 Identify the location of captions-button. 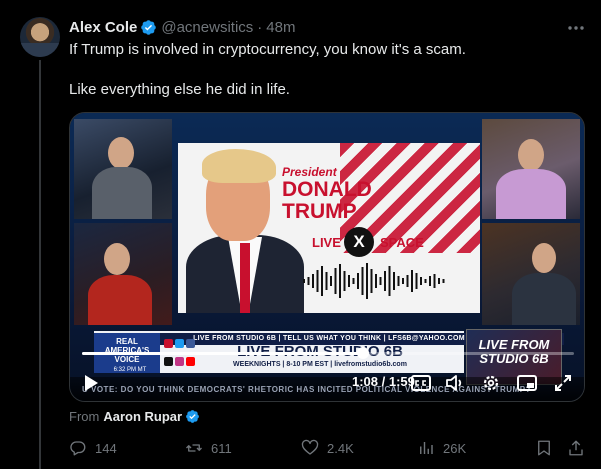
(421, 383).